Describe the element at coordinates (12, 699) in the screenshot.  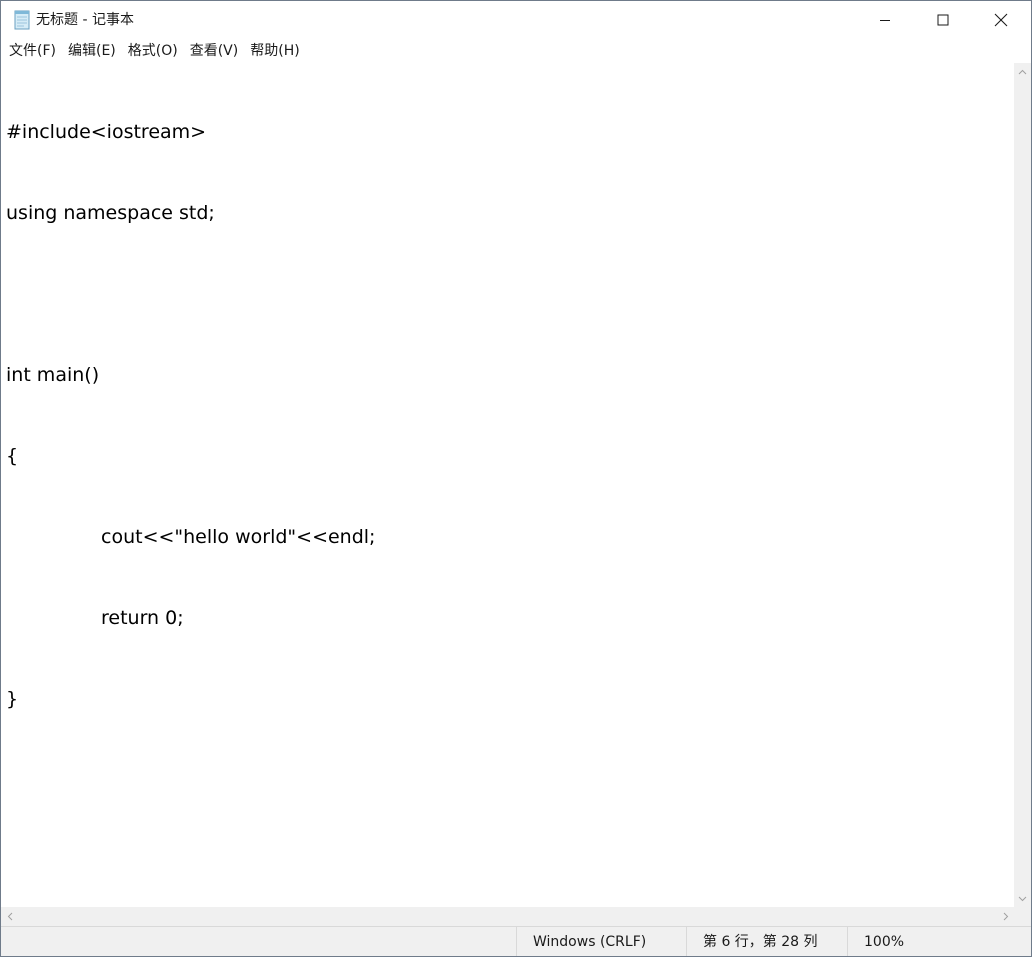
I see `code-line: }` at that location.